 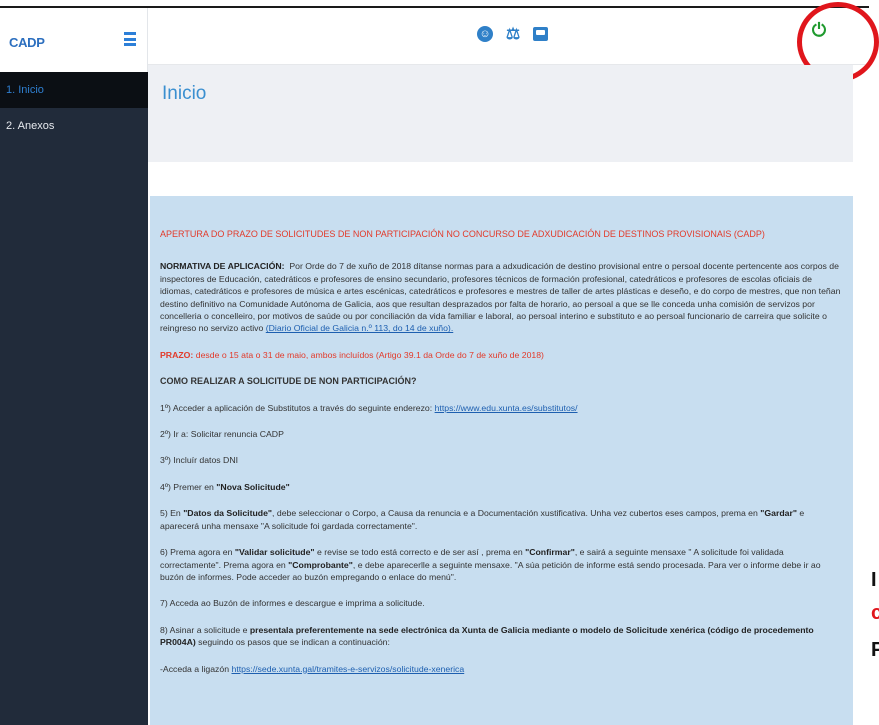 What do you see at coordinates (228, 513) in the screenshot?
I see `step-5-bold-a: "Datos da Solicitude"` at bounding box center [228, 513].